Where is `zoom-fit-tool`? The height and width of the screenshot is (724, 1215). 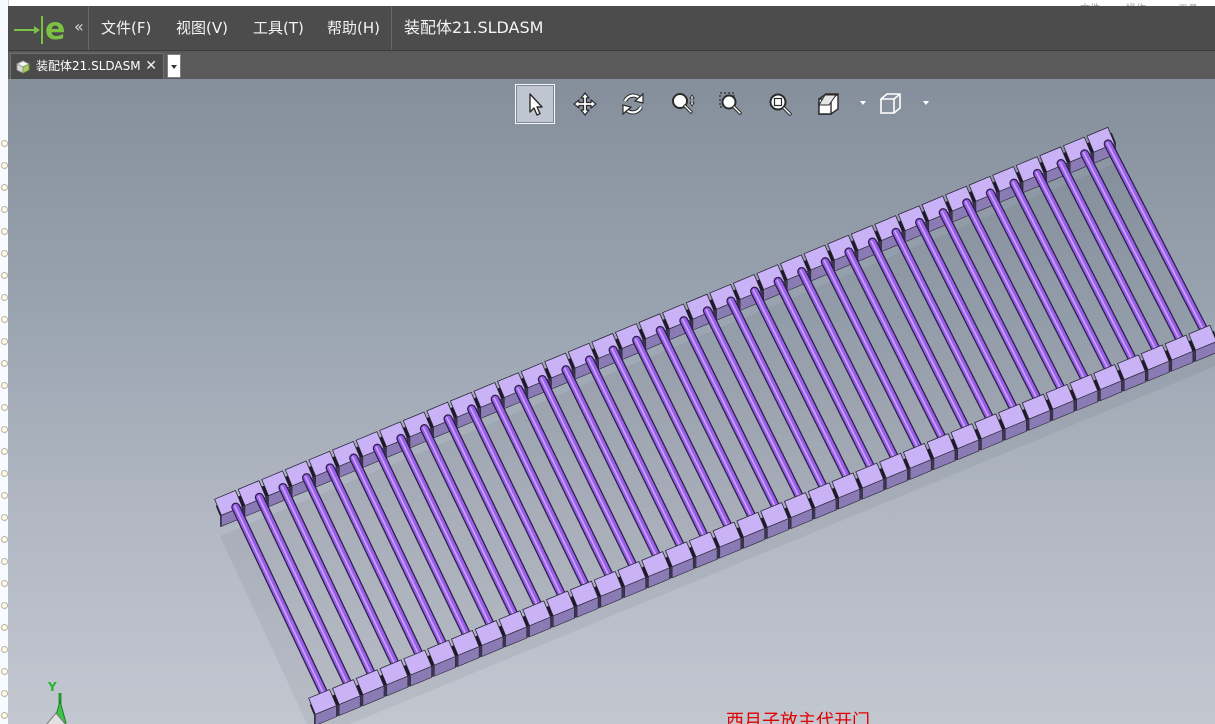 zoom-fit-tool is located at coordinates (780, 104).